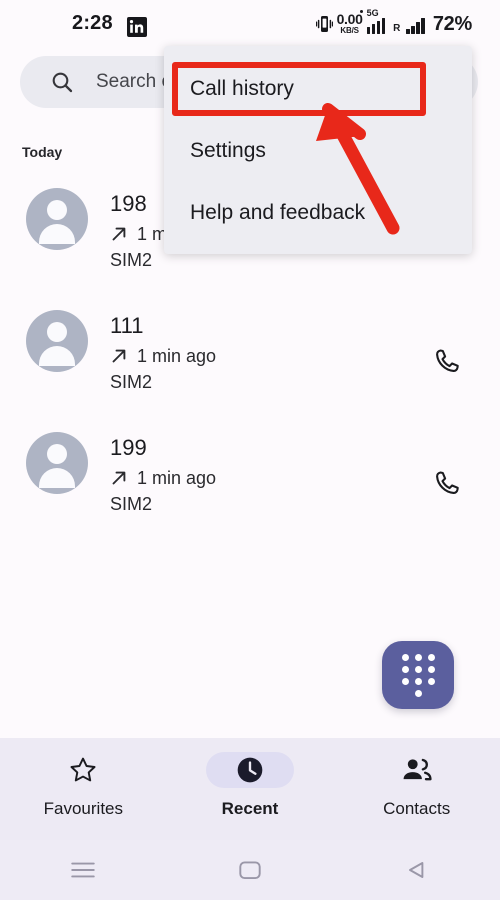  What do you see at coordinates (250, 808) in the screenshot?
I see `nav-label-recent: Recent` at bounding box center [250, 808].